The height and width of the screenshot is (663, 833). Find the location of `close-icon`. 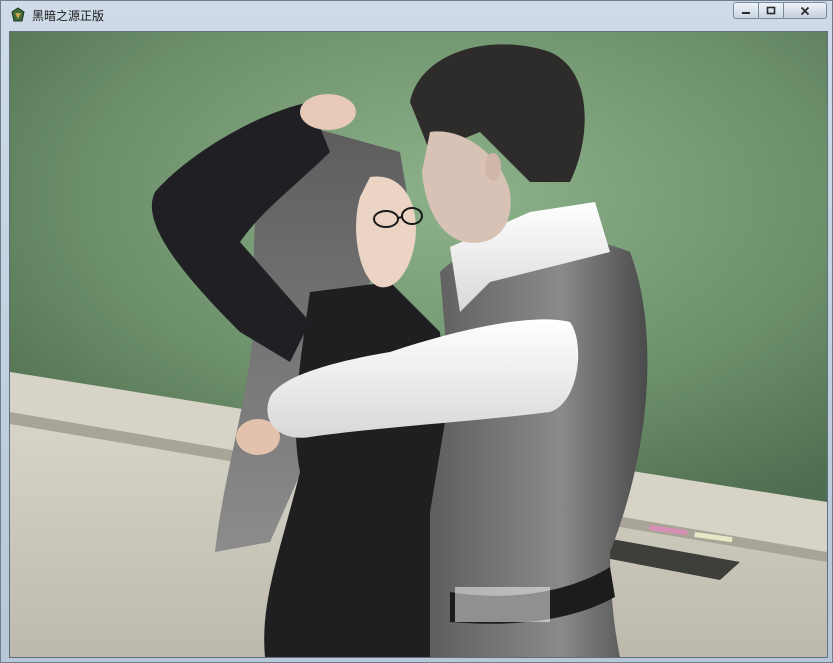

close-icon is located at coordinates (805, 10).